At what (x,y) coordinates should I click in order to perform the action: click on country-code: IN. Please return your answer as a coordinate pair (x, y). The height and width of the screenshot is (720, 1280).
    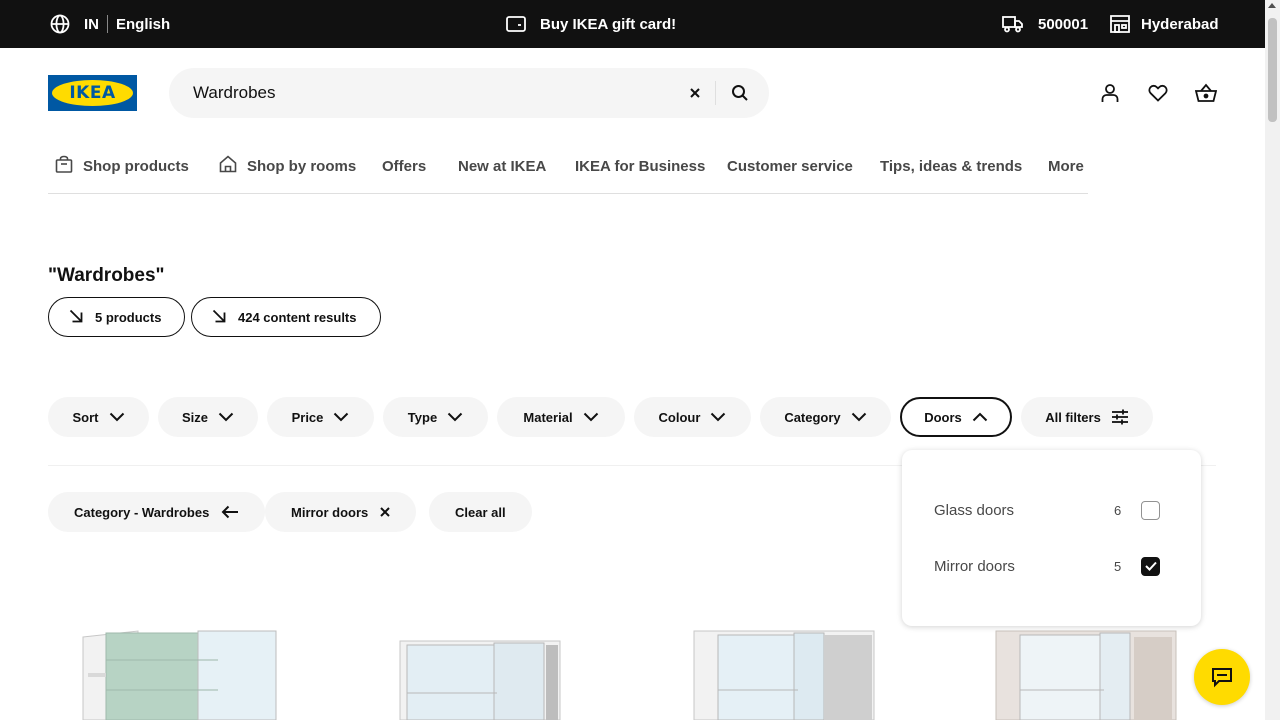
    Looking at the image, I should click on (91, 24).